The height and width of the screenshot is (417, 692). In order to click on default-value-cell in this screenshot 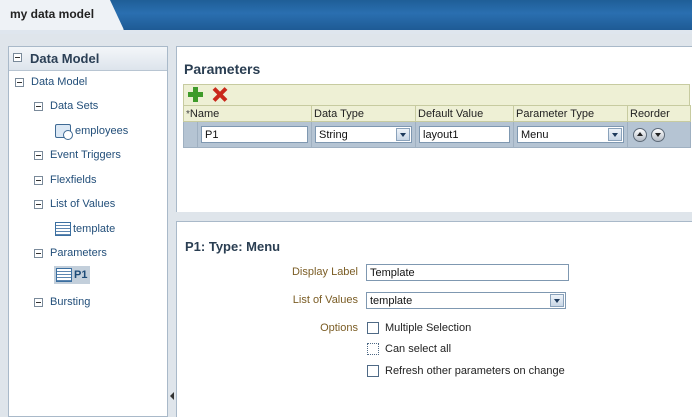, I will do `click(464, 134)`.